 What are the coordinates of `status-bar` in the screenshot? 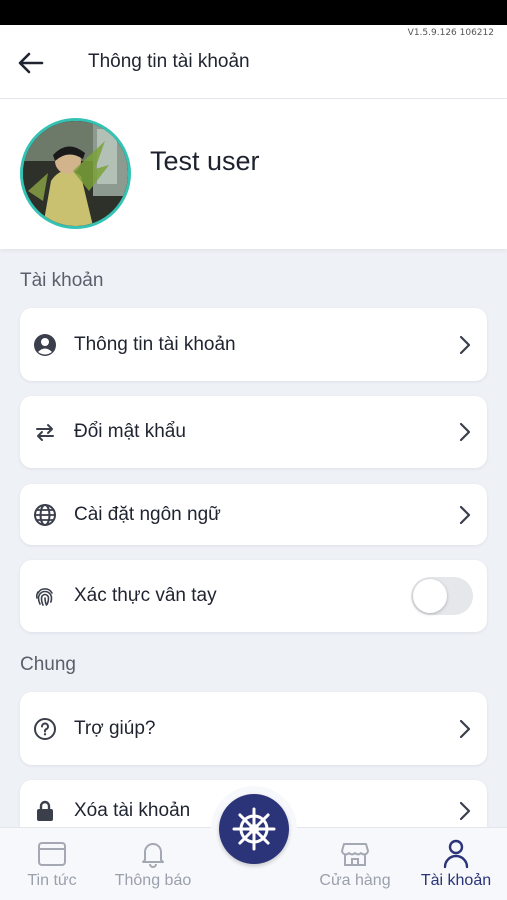 It's located at (253, 12).